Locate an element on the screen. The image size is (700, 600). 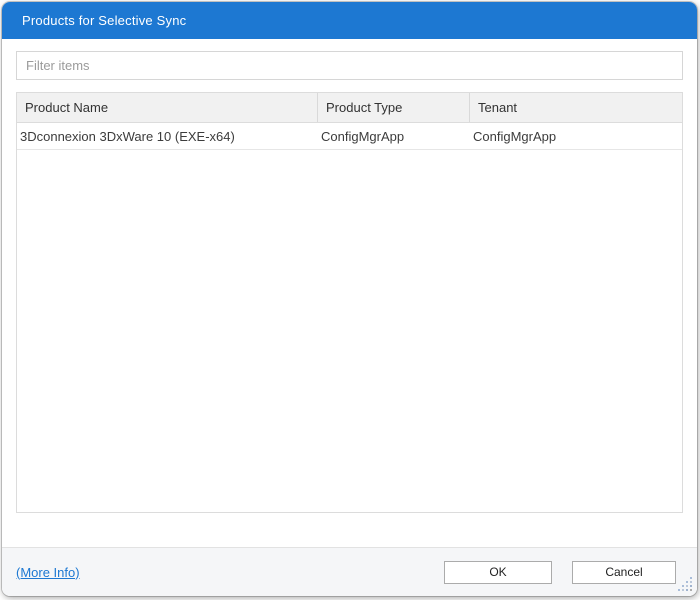
column-header-product-type: Product Type is located at coordinates (393, 107).